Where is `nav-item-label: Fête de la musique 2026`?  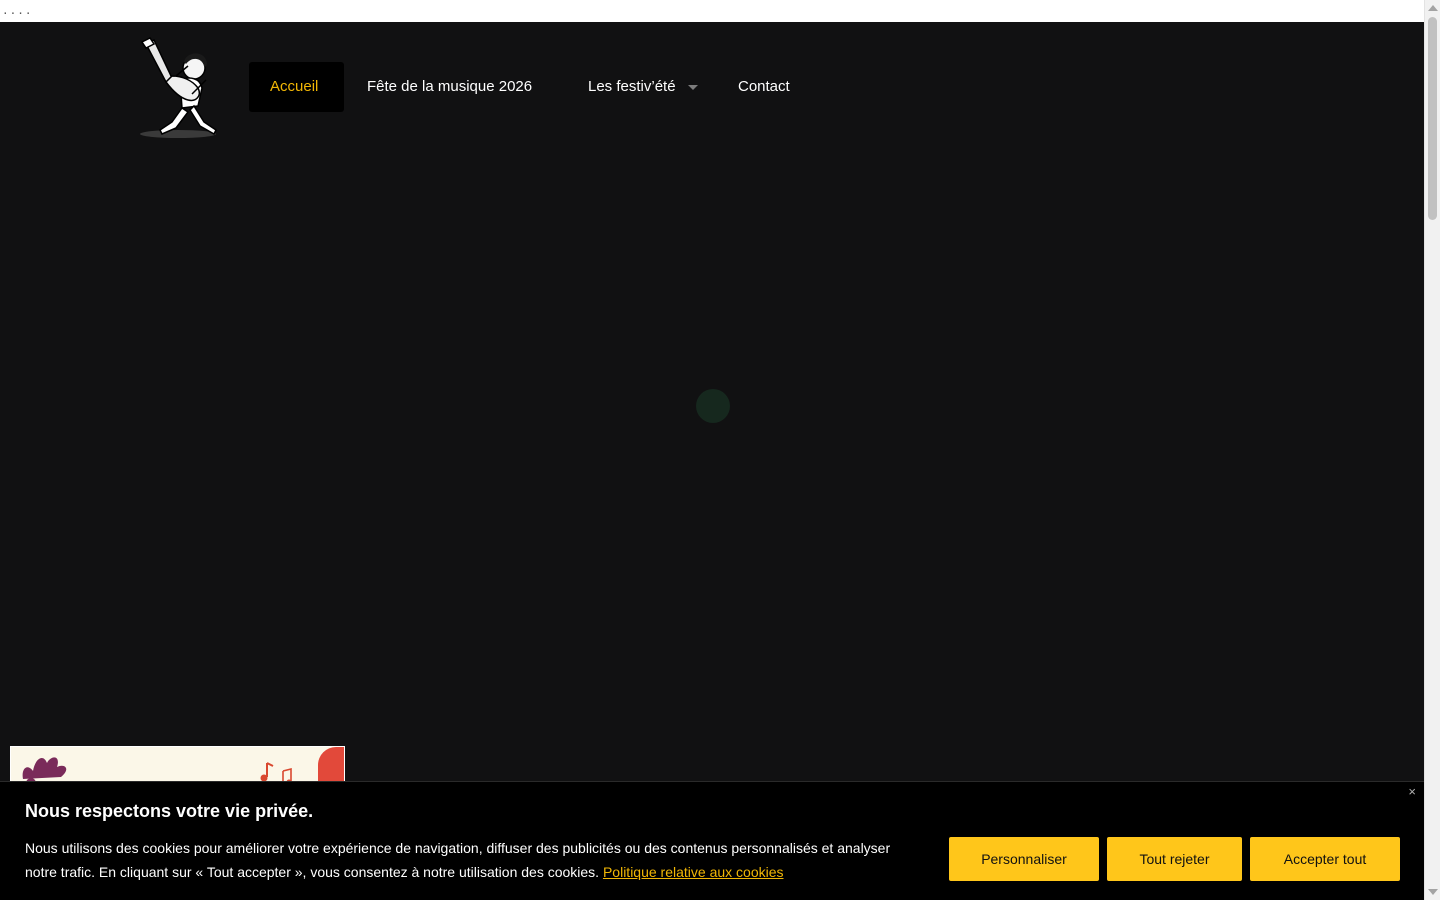 nav-item-label: Fête de la musique 2026 is located at coordinates (450, 86).